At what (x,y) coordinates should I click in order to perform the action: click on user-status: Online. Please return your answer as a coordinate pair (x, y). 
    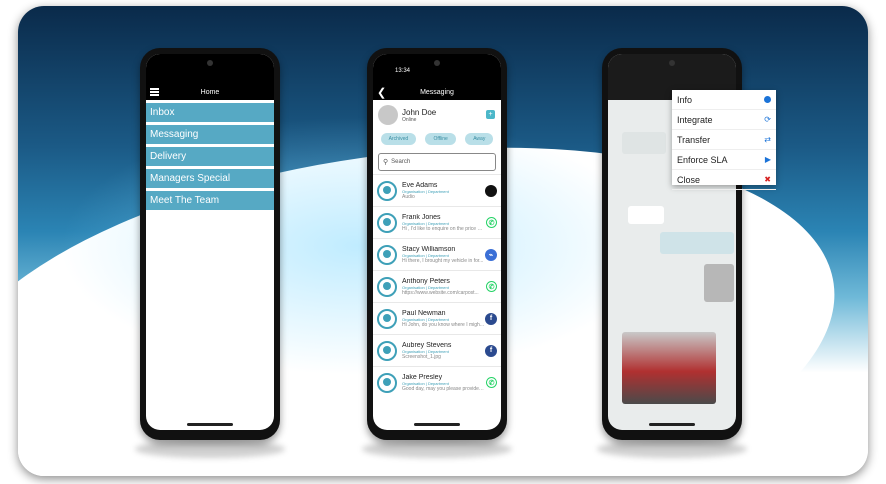
    Looking at the image, I should click on (409, 119).